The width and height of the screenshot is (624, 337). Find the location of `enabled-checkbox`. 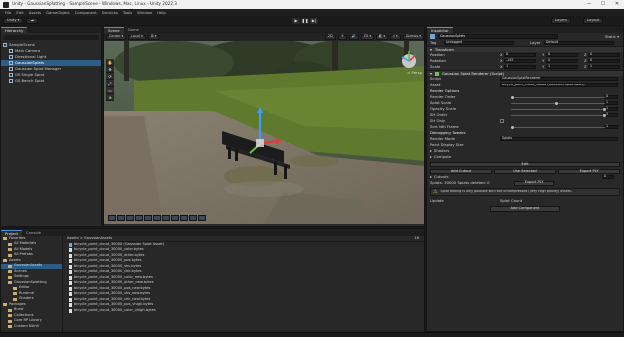

enabled-checkbox is located at coordinates (436, 73).